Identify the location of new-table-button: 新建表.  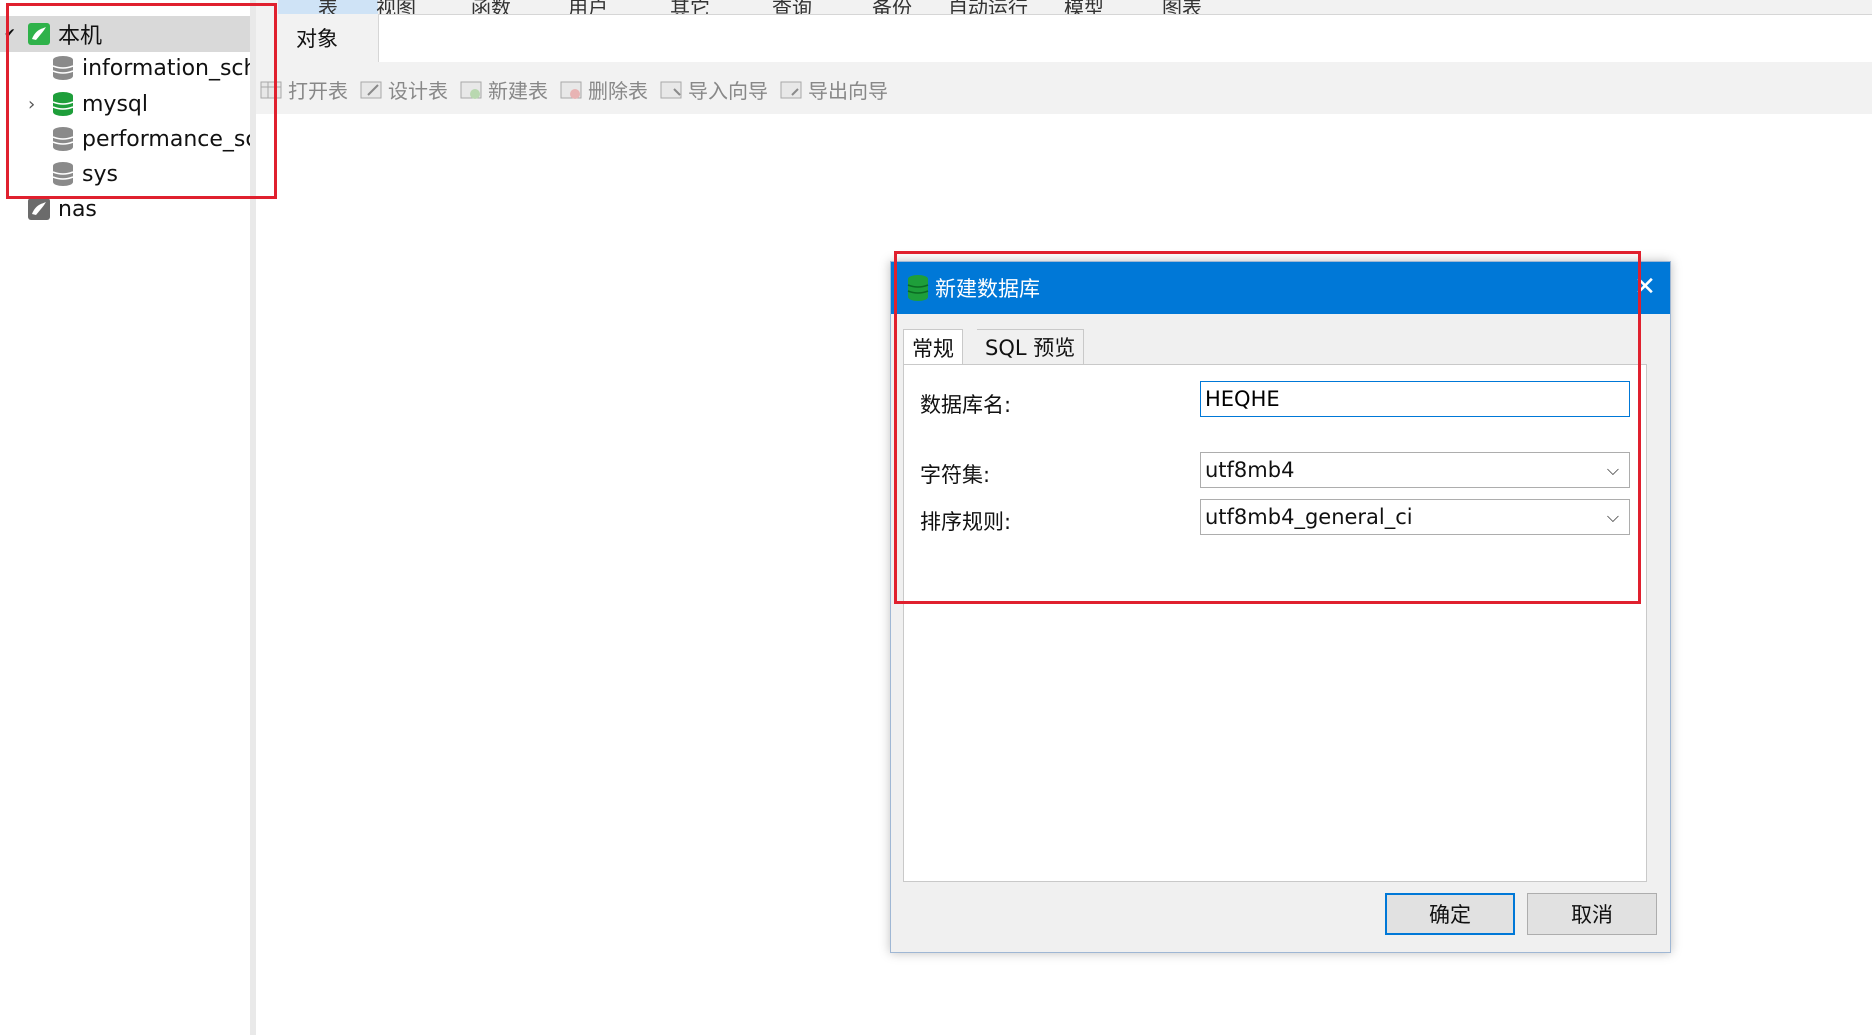
(504, 89).